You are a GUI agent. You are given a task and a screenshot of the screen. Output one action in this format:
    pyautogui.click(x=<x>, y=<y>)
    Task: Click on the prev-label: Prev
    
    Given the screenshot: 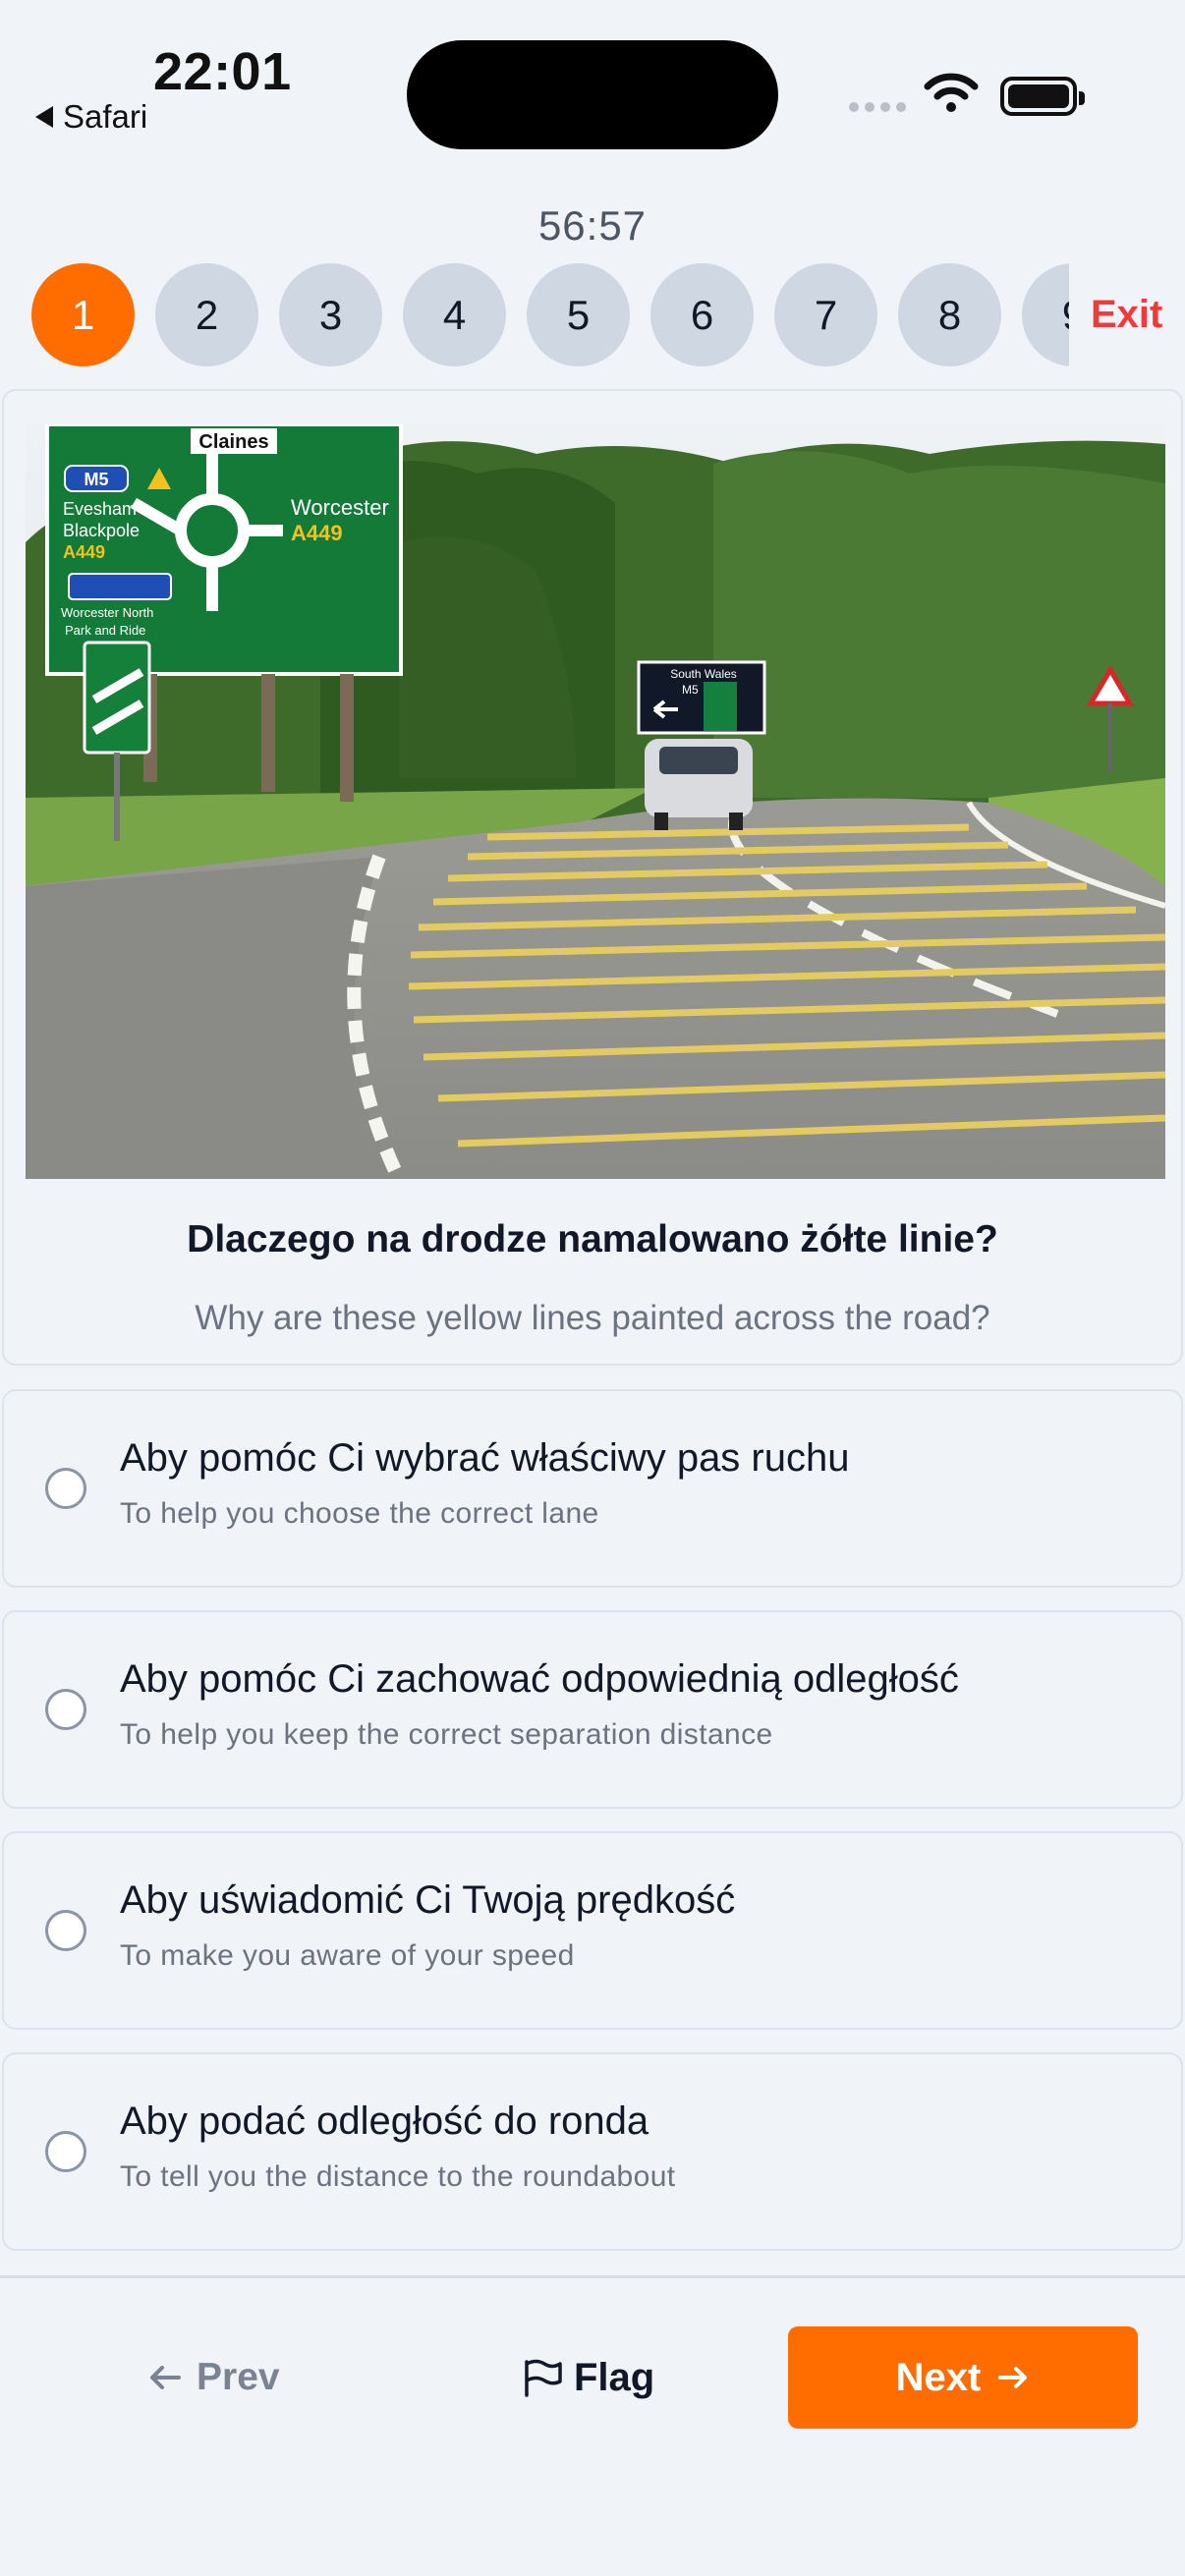 What is the action you would take?
    pyautogui.click(x=239, y=2377)
    